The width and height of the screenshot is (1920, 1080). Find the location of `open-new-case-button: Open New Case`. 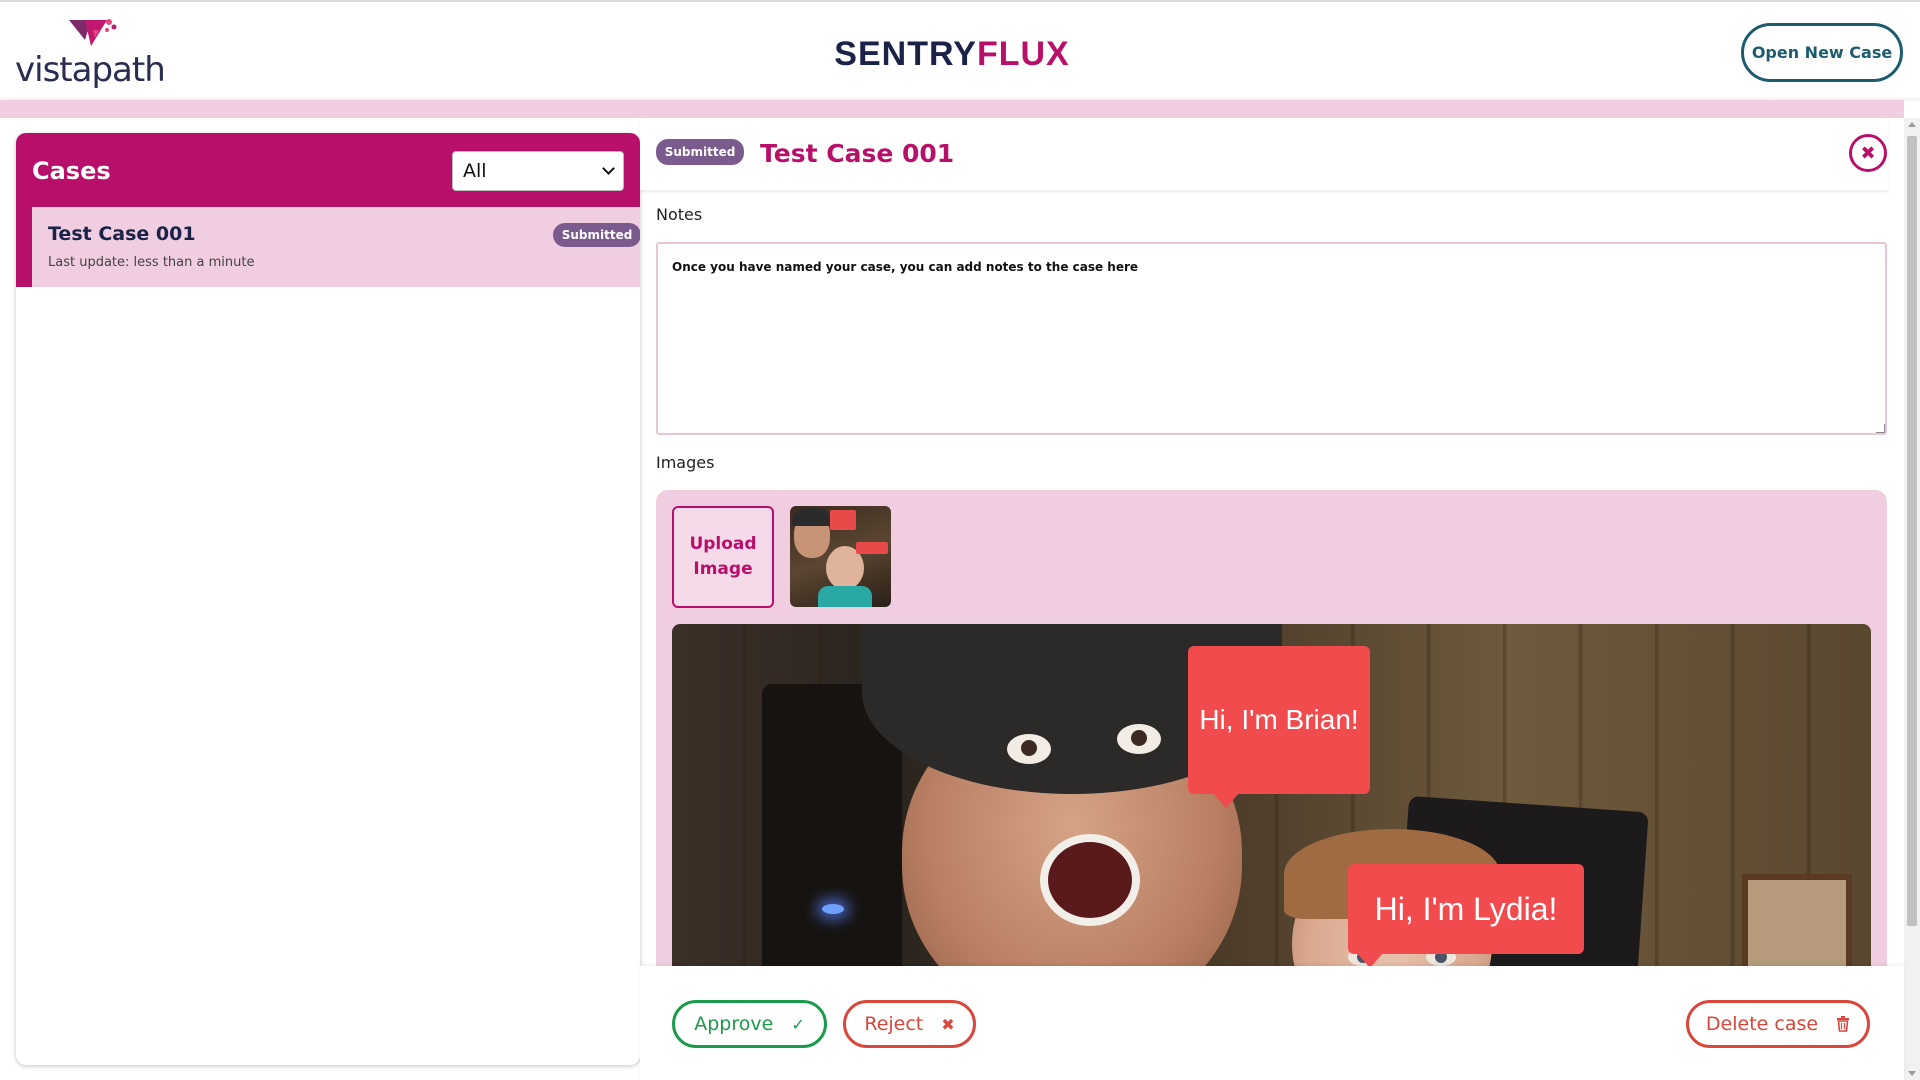

open-new-case-button: Open New Case is located at coordinates (1822, 52).